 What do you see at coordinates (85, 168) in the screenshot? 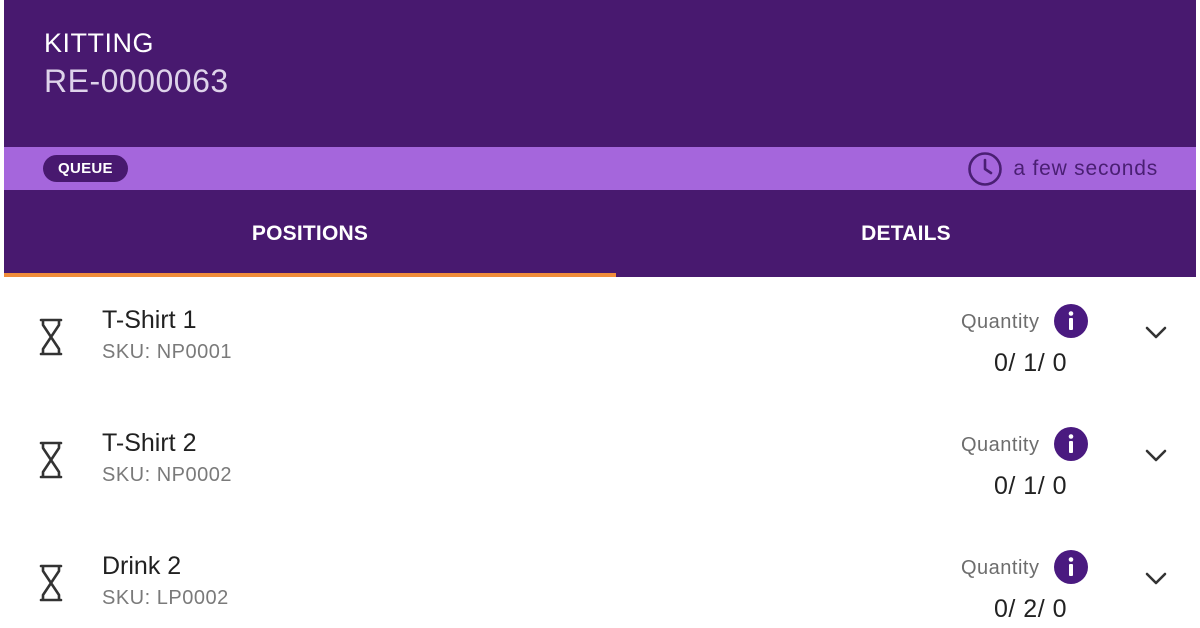
I see `status-badge: QUEUE` at bounding box center [85, 168].